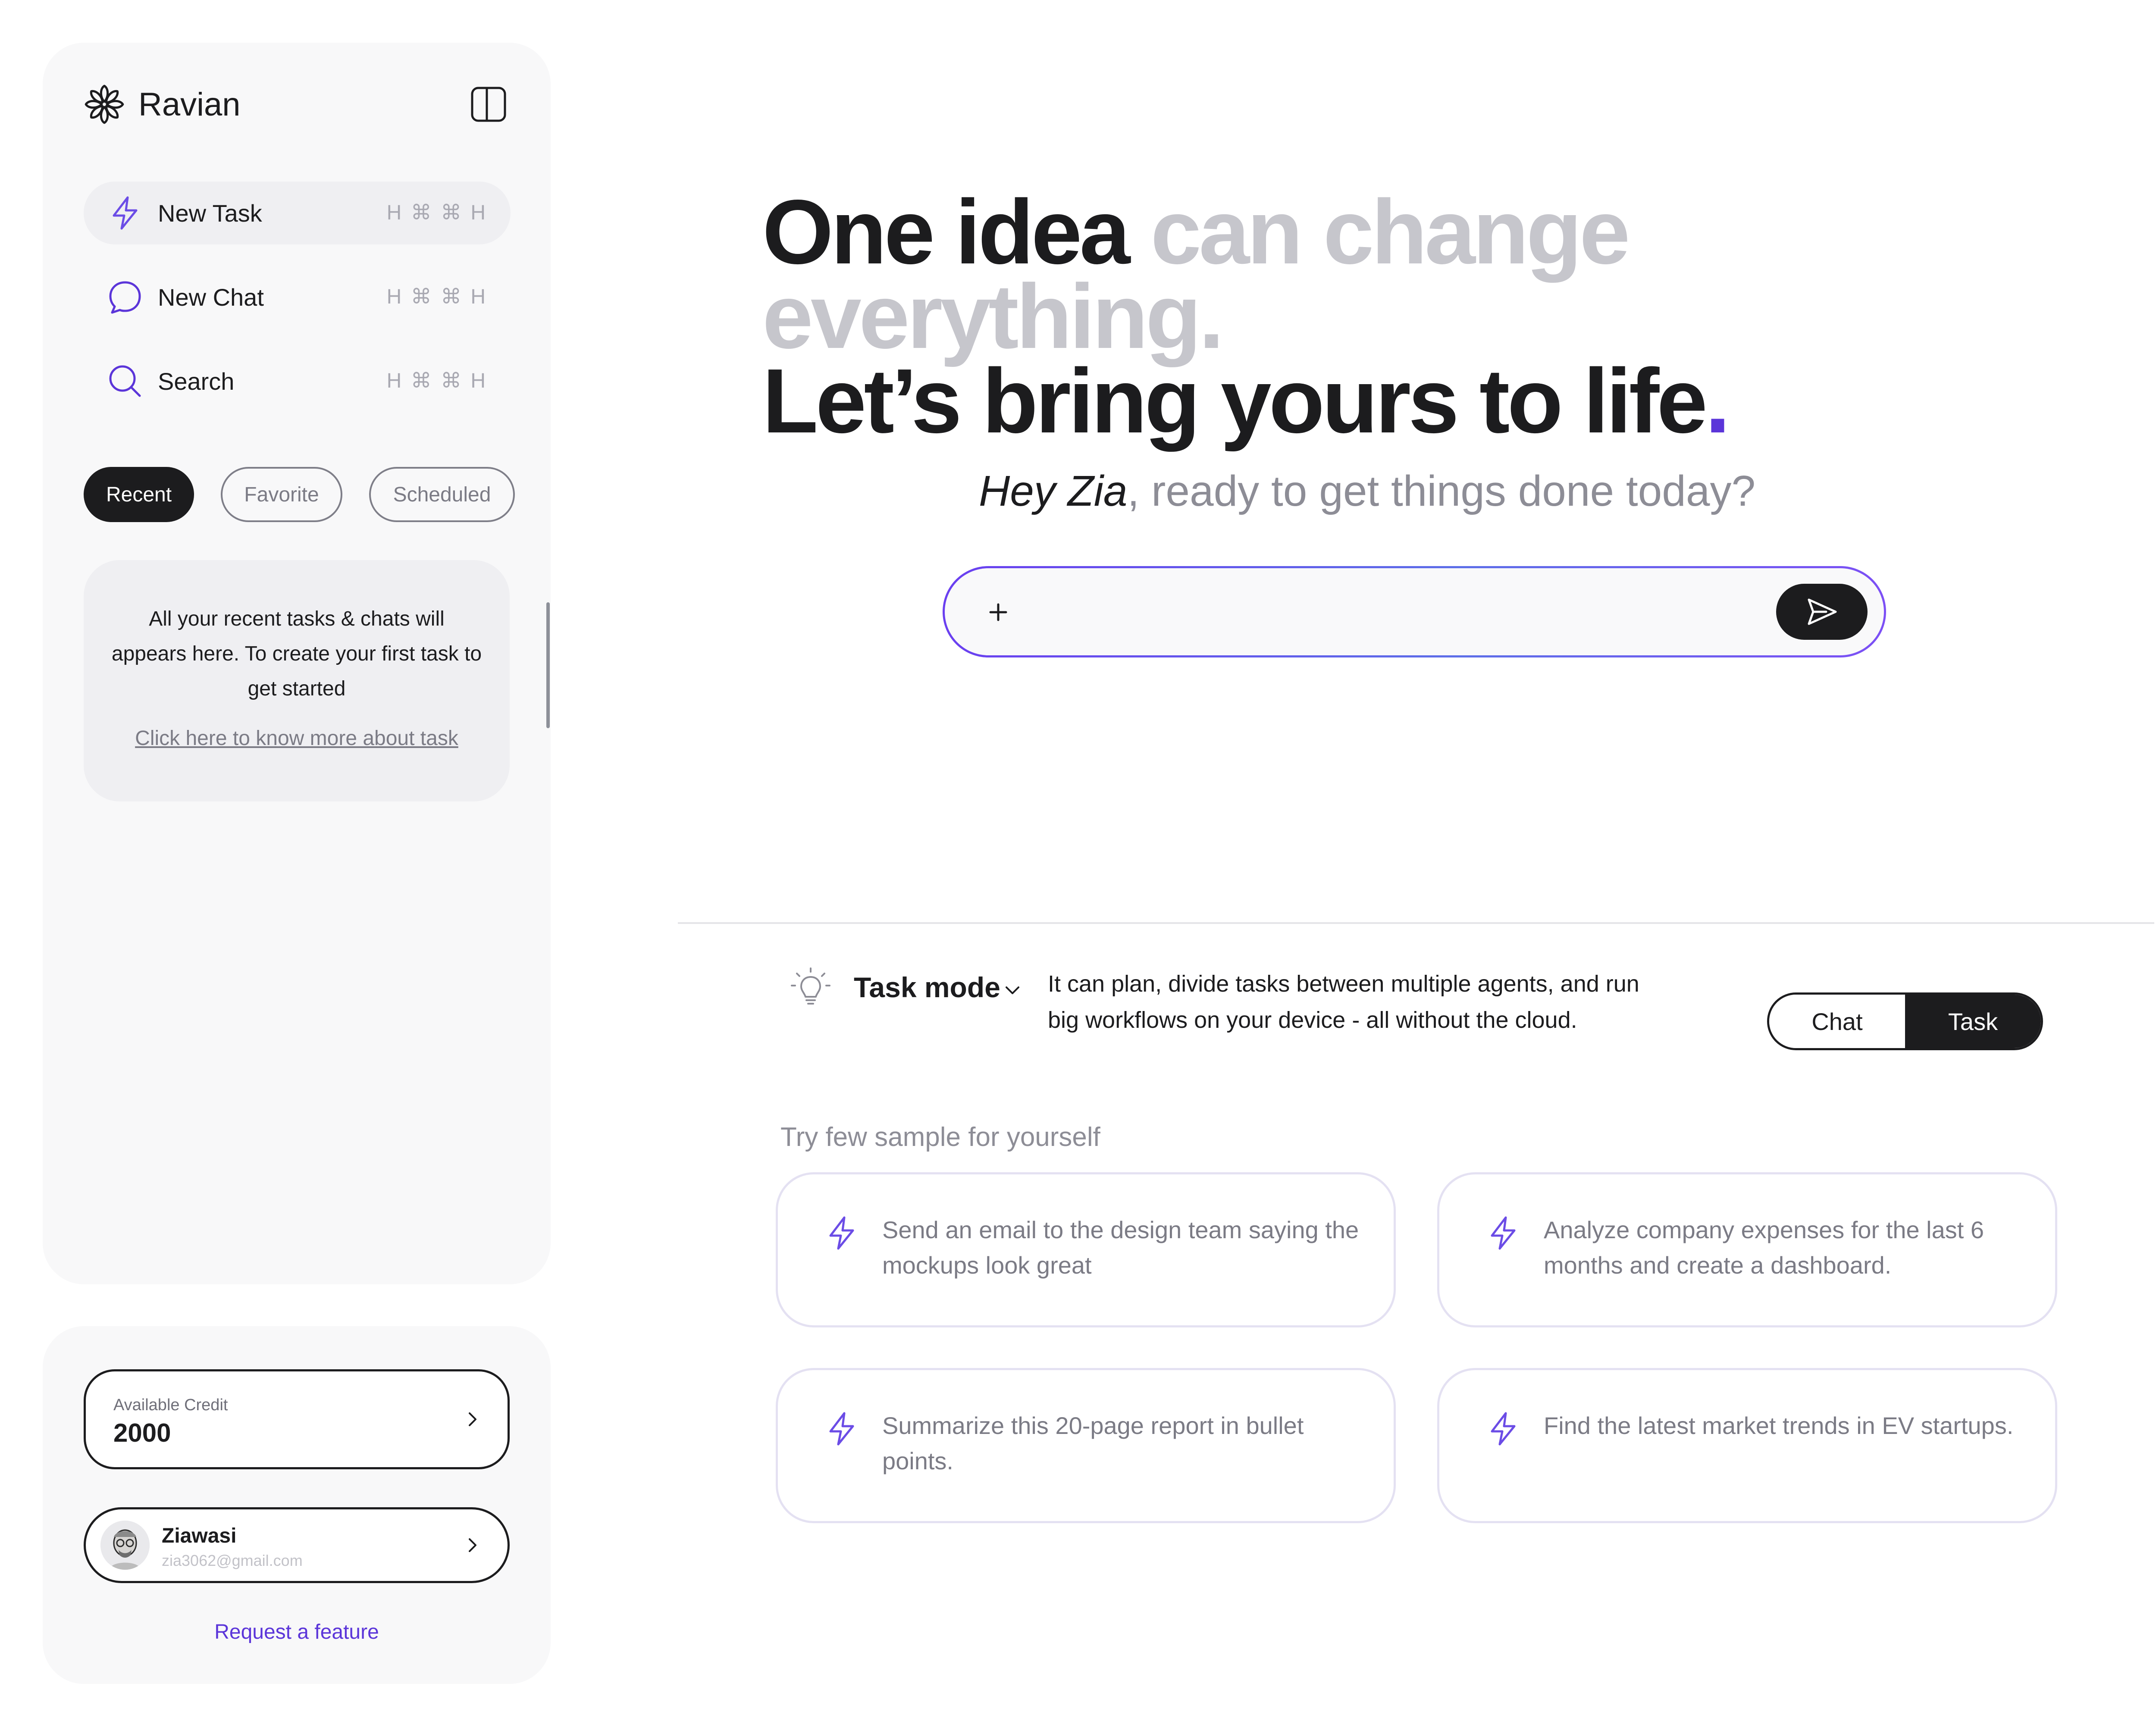 This screenshot has width=2156, height=1709. Describe the element at coordinates (125, 1545) in the screenshot. I see `avatar` at that location.